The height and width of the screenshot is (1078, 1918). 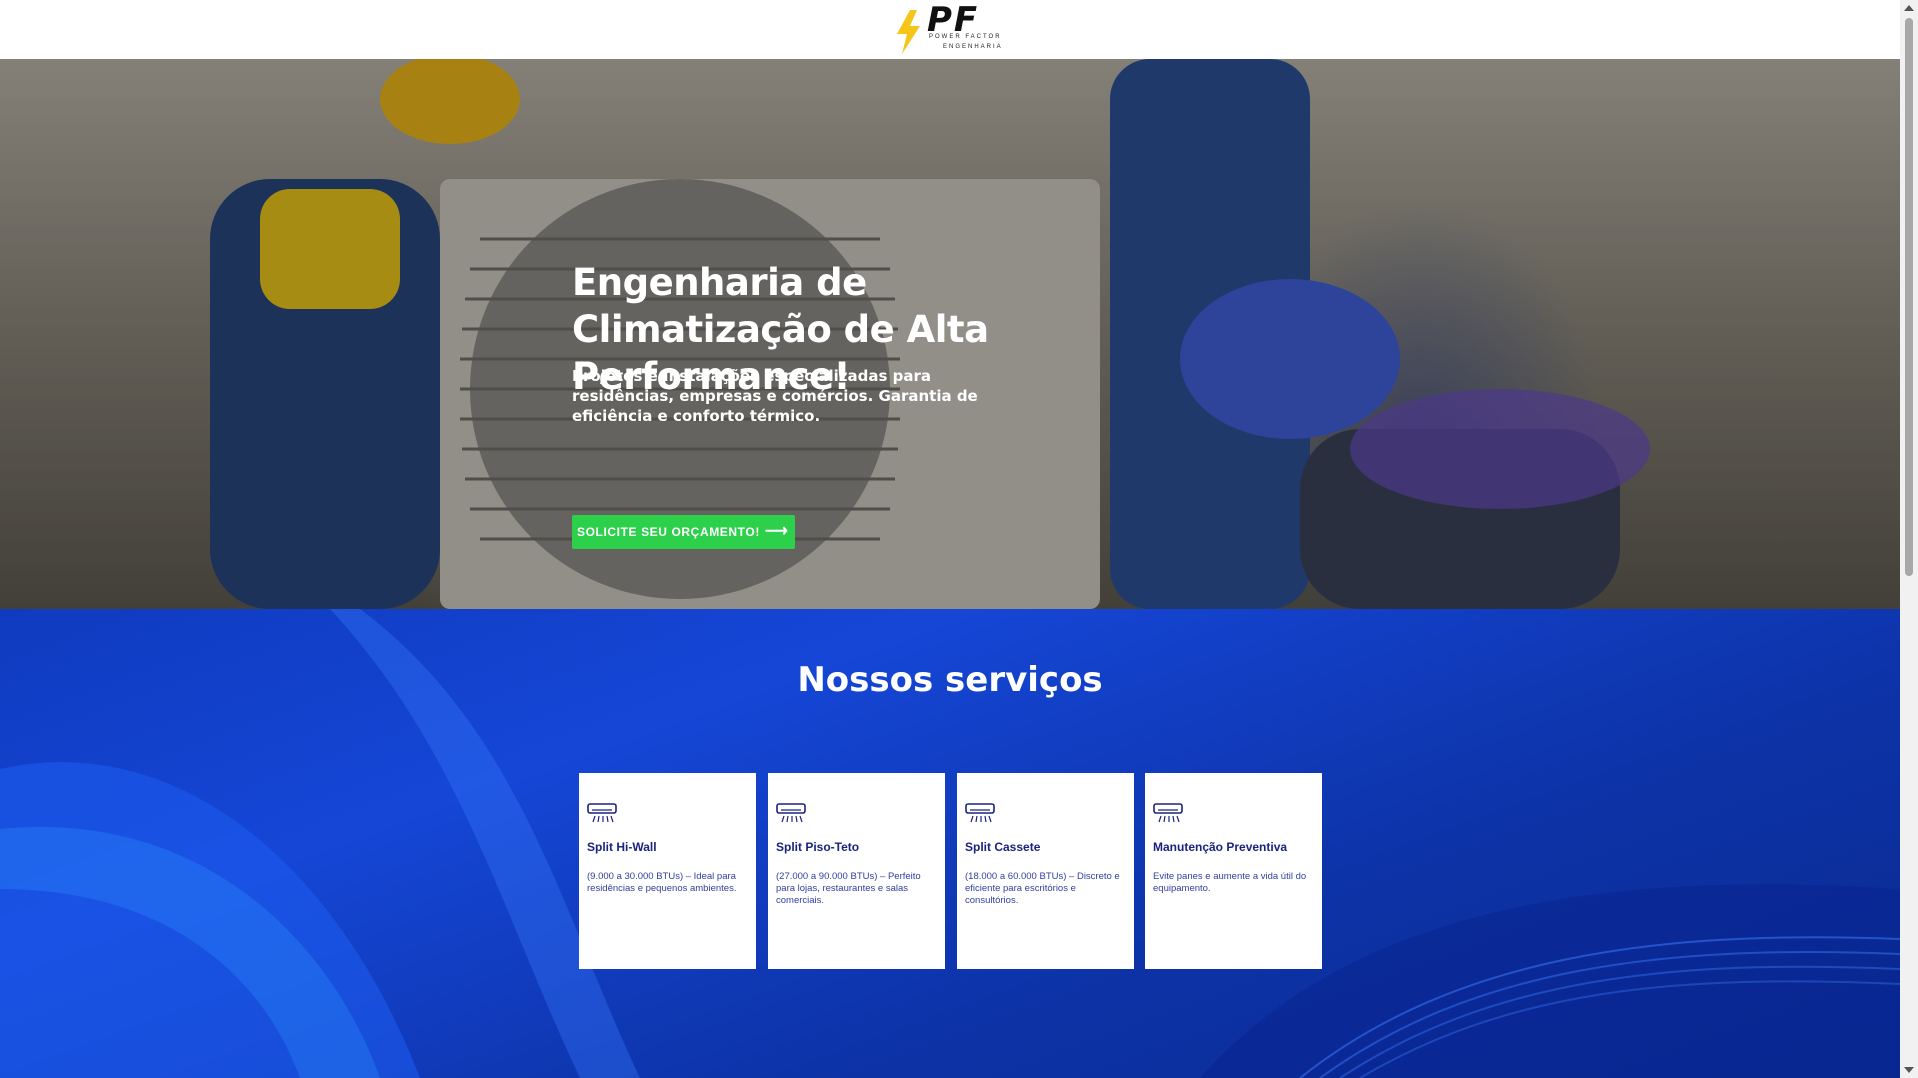 I want to click on site-header: PF POWER FACTOR ENGENHARIA, so click(x=950, y=29).